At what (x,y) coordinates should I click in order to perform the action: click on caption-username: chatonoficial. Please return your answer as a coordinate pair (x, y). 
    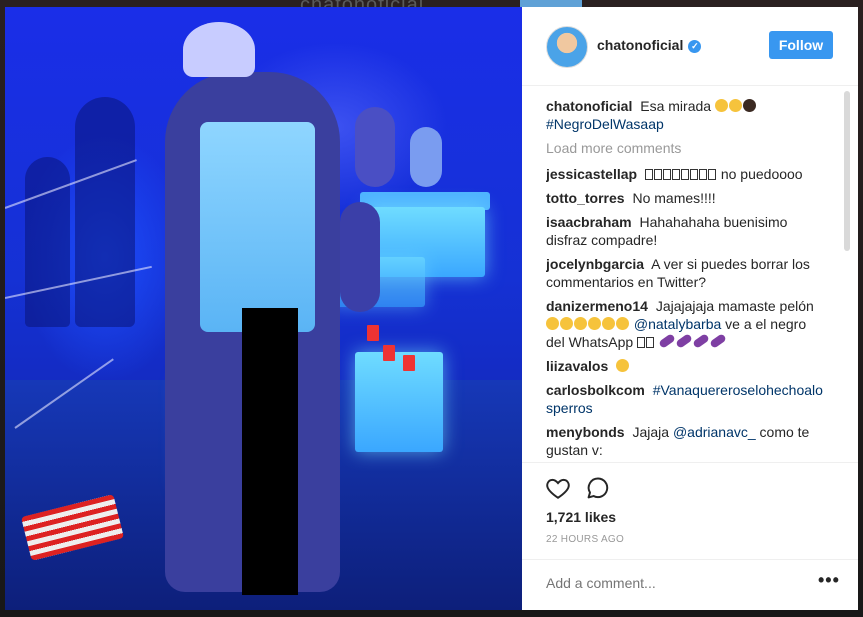
    Looking at the image, I should click on (589, 106).